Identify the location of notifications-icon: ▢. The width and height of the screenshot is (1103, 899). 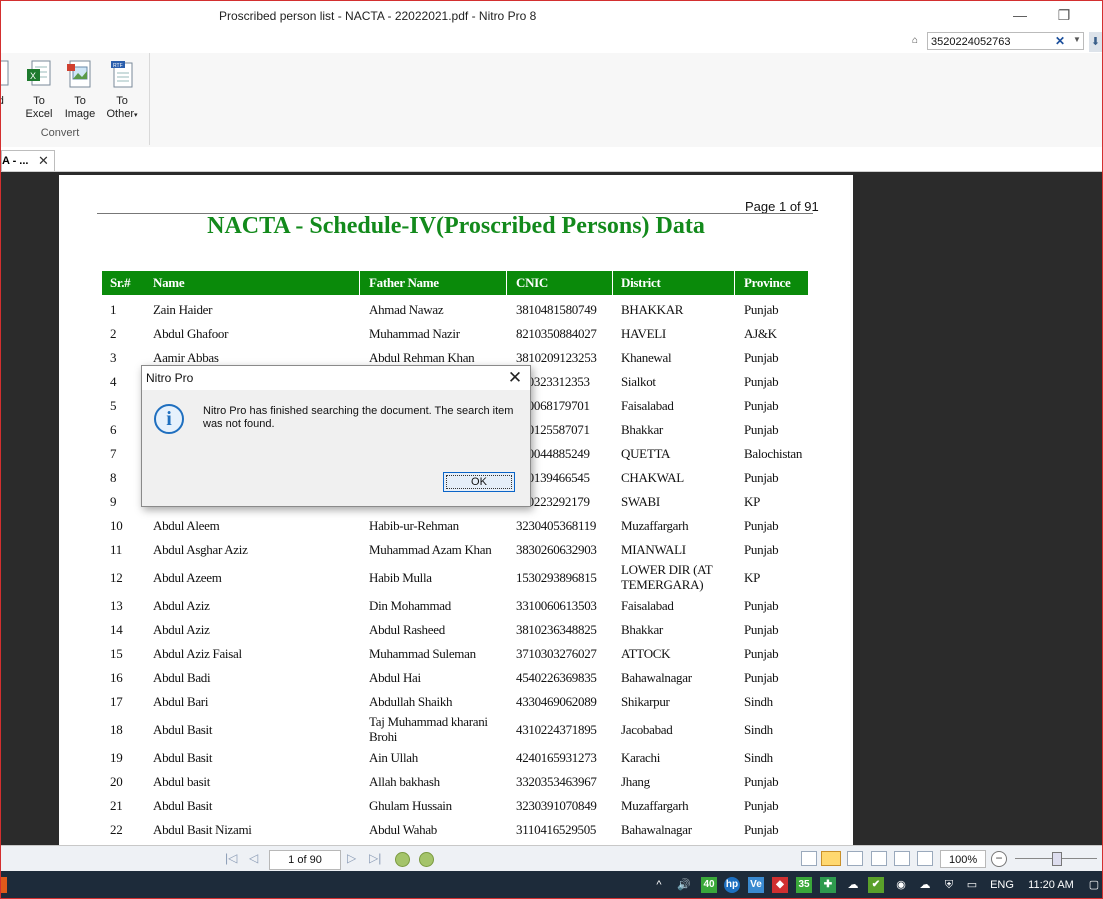
(1094, 885).